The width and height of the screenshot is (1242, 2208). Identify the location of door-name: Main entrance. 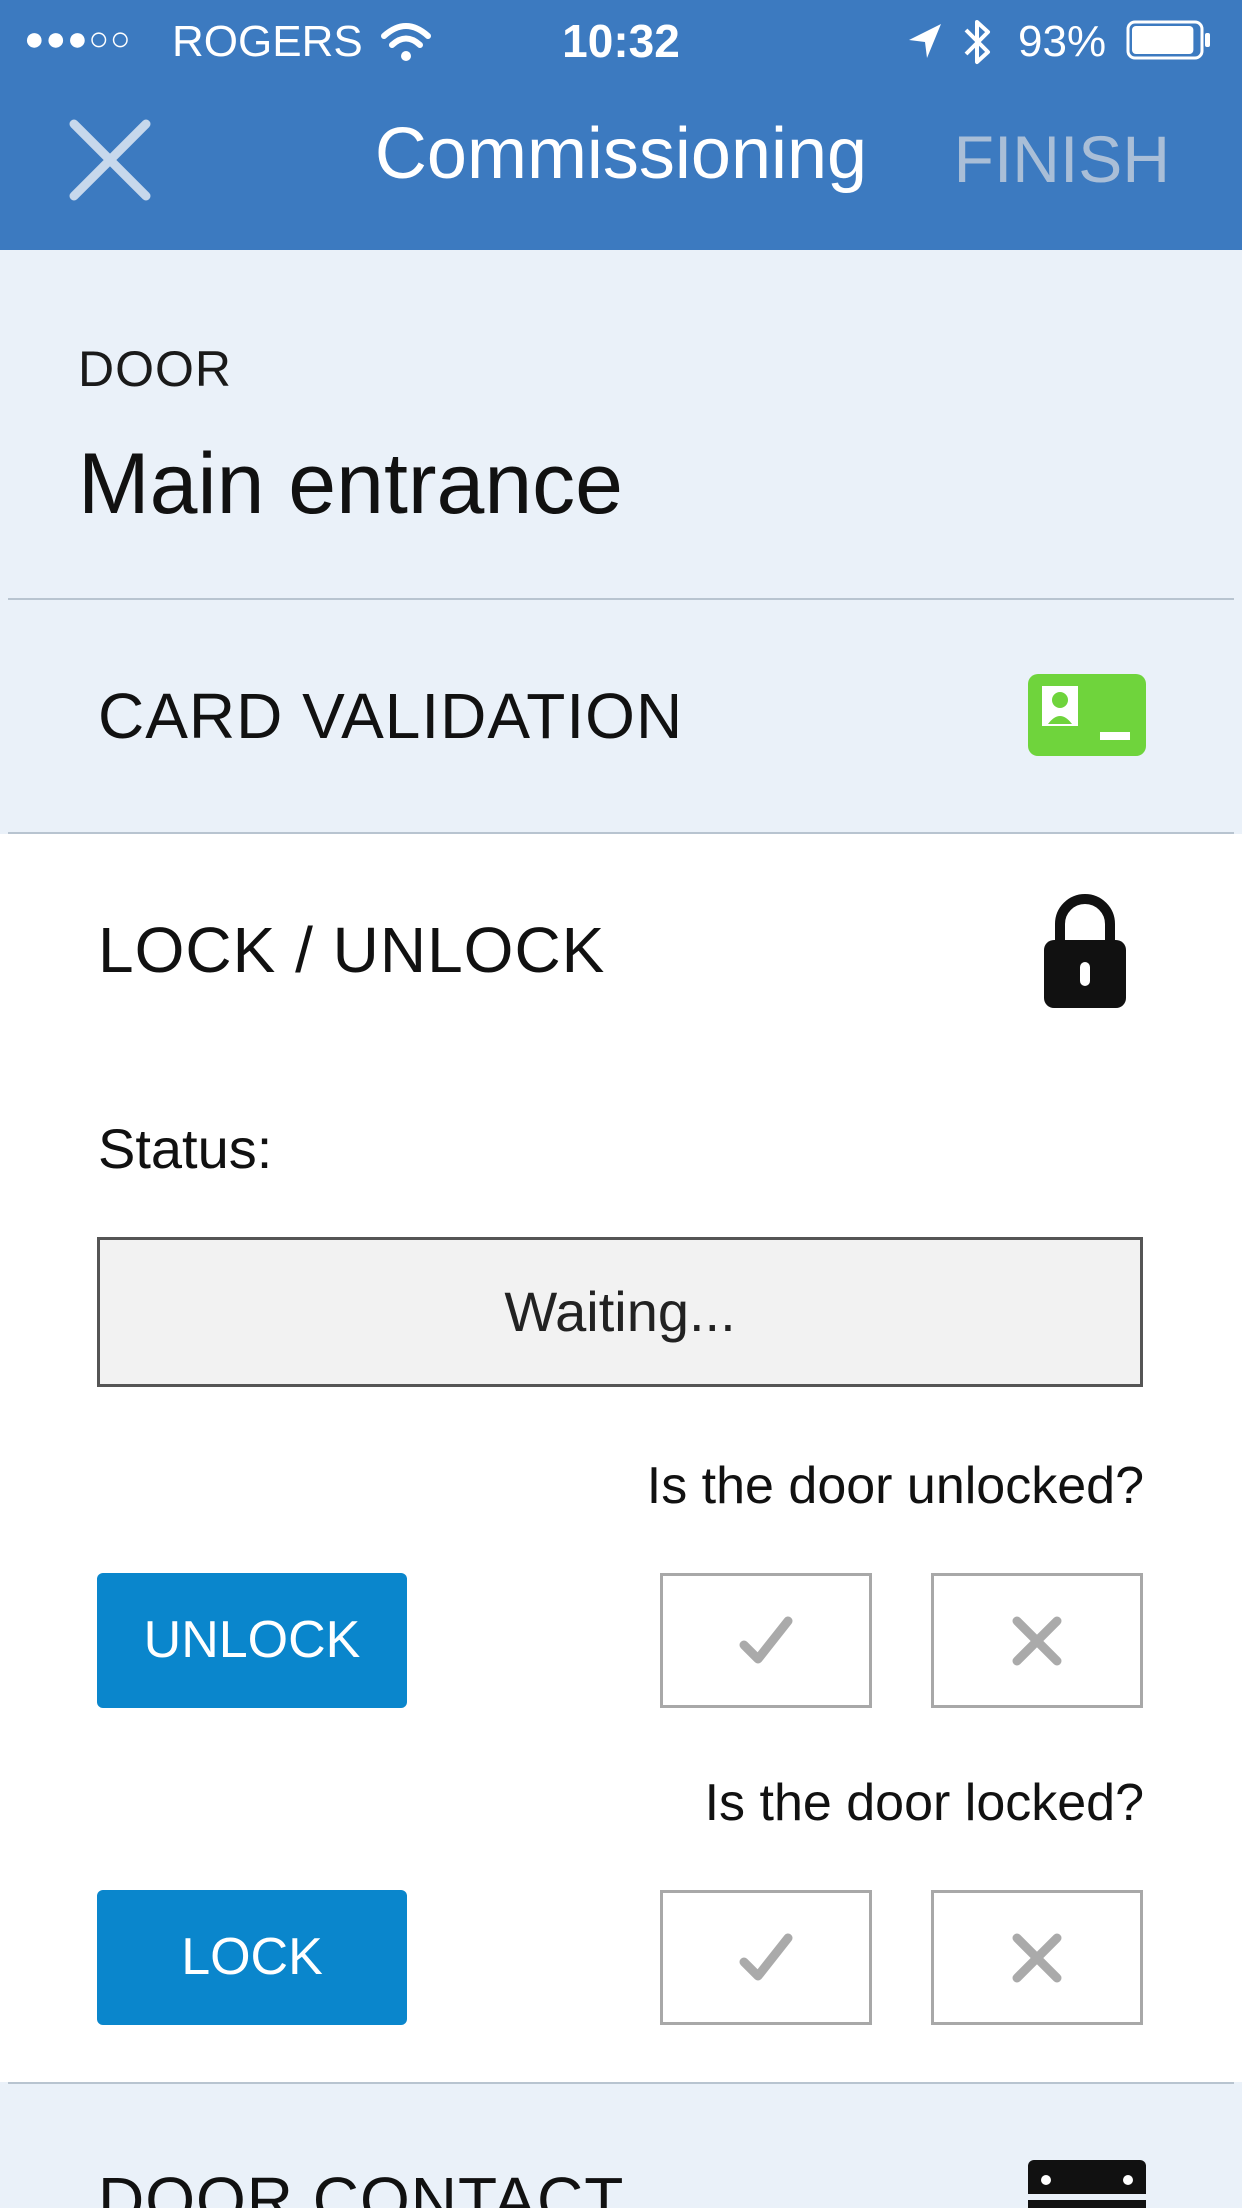
(350, 484).